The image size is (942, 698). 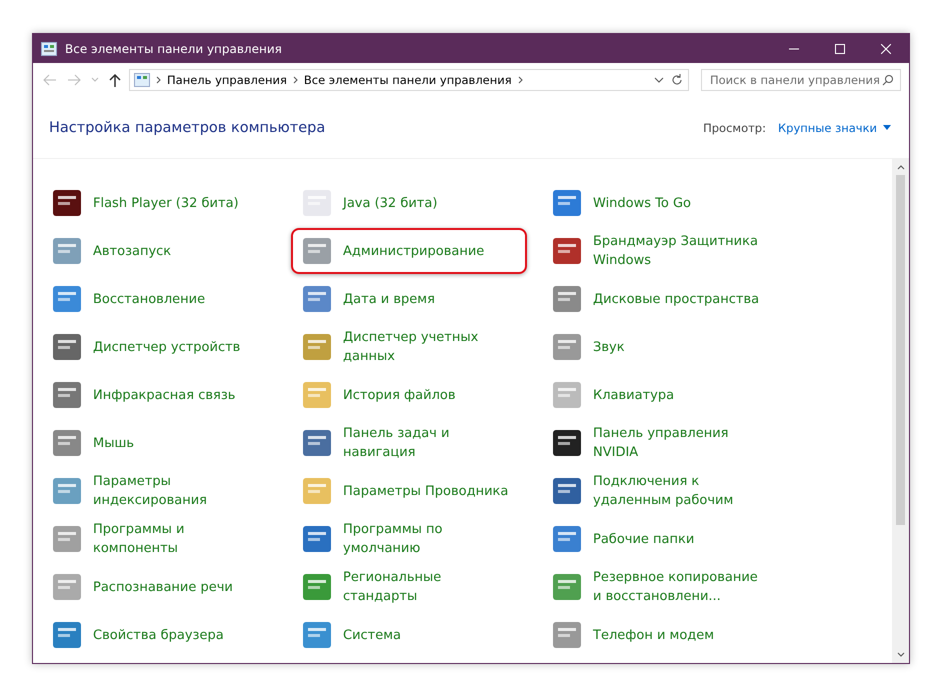 I want to click on highlight-frame: Администрирование, so click(x=409, y=251).